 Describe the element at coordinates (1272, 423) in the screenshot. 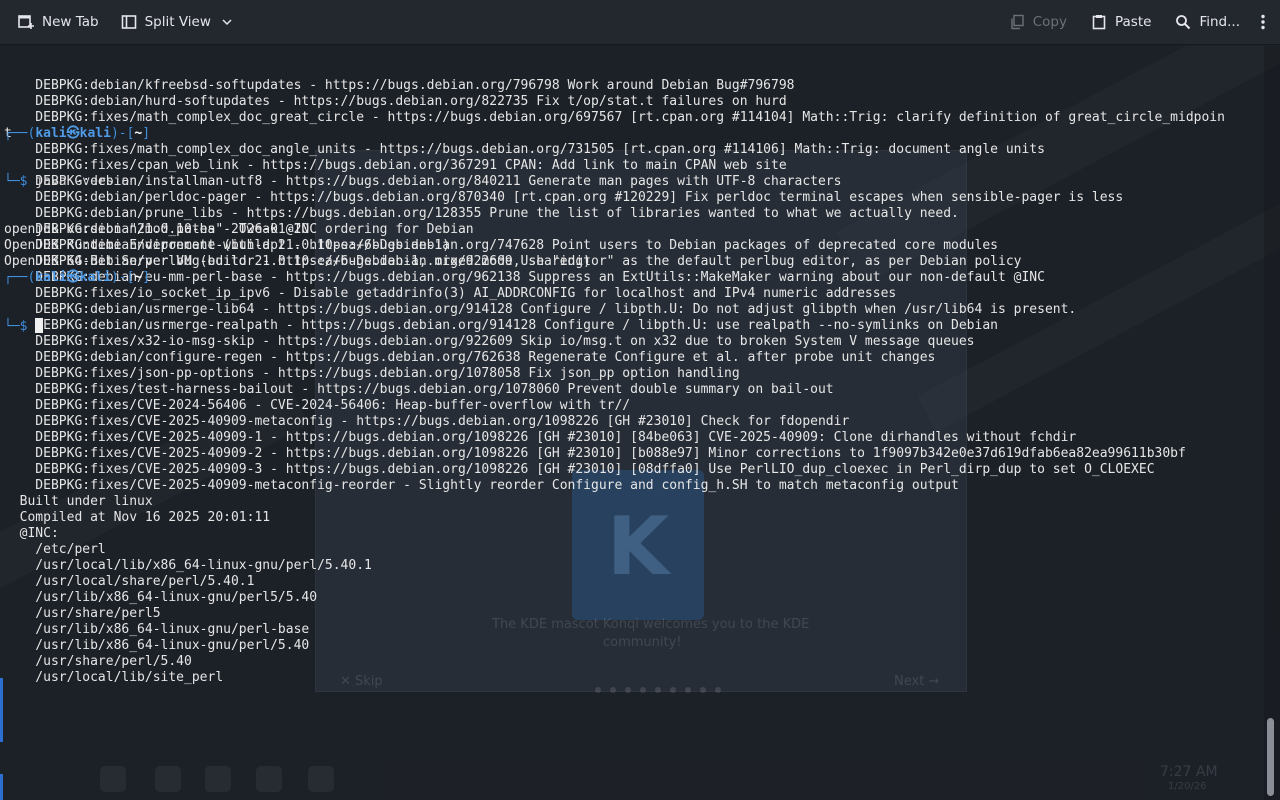

I see `scrollbar-track` at that location.